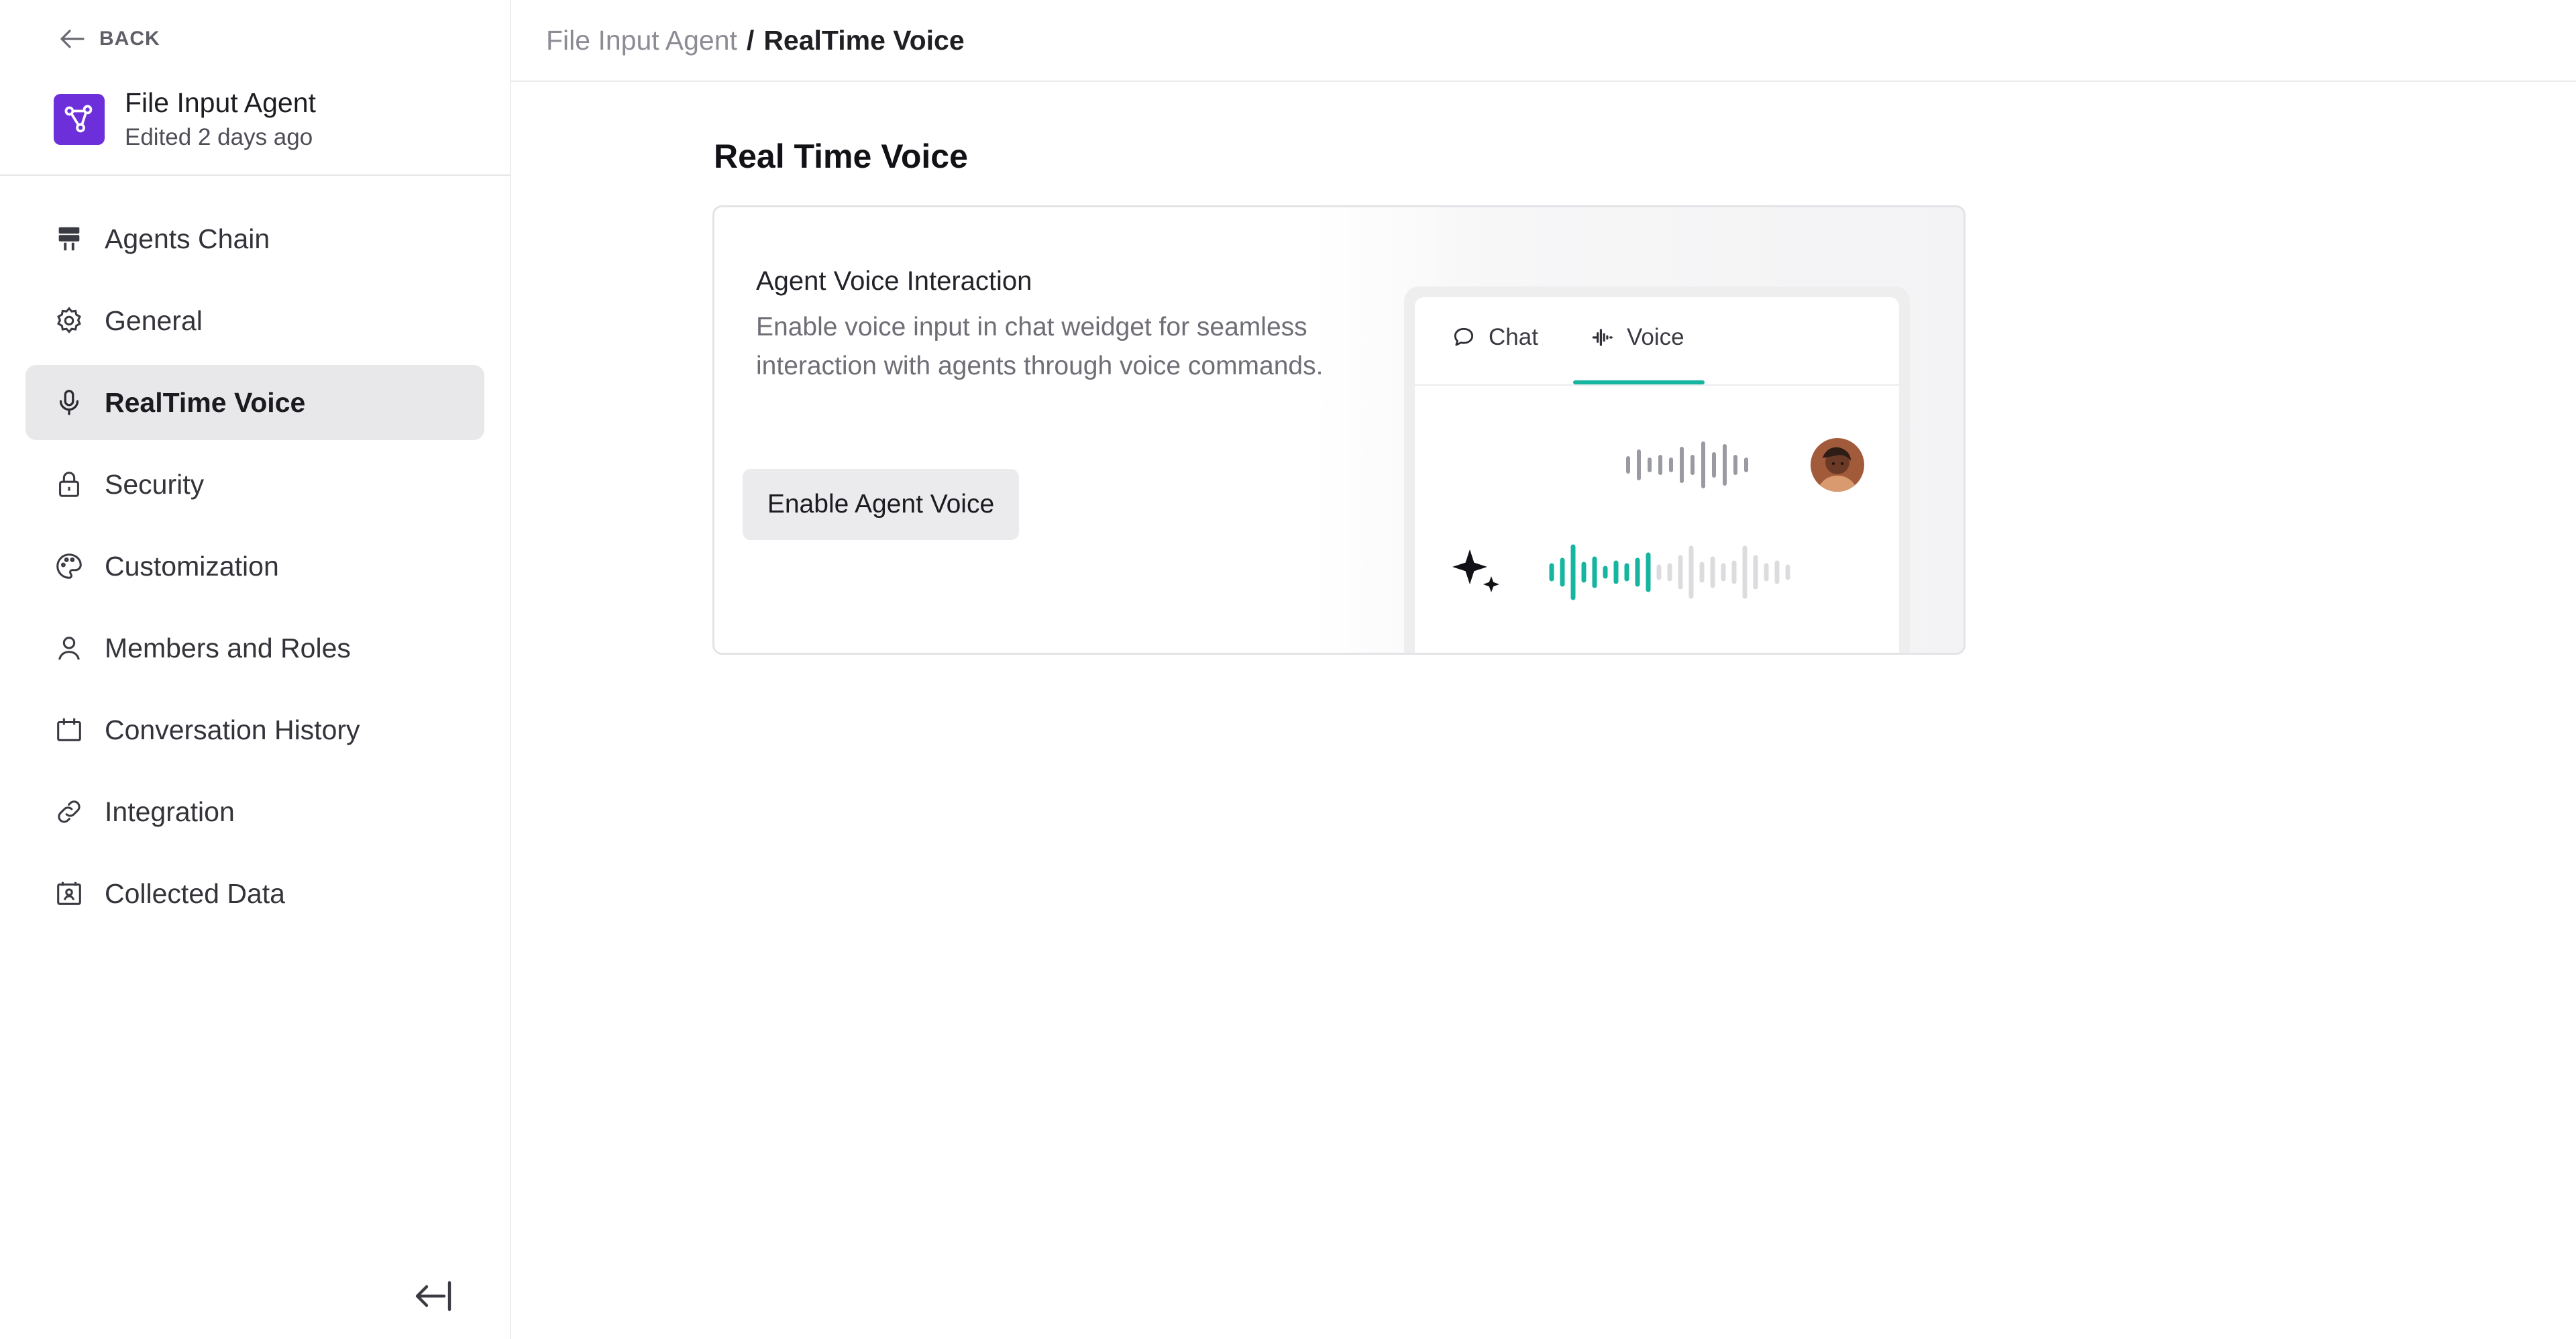 The width and height of the screenshot is (2576, 1339). I want to click on agents-chain-icon, so click(69, 239).